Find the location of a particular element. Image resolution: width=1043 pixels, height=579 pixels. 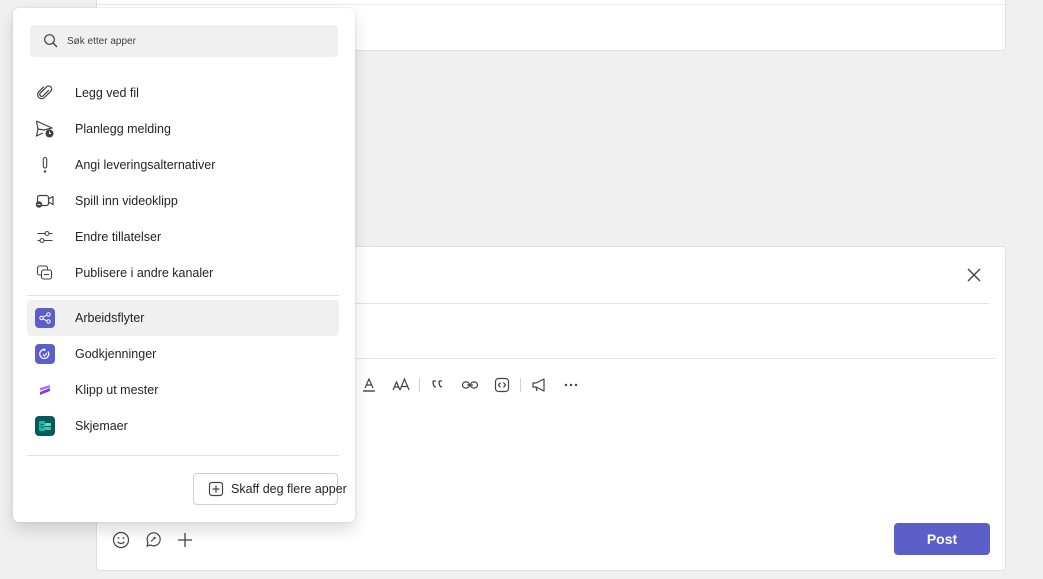

app-label: Arbeidsflyter is located at coordinates (110, 318).